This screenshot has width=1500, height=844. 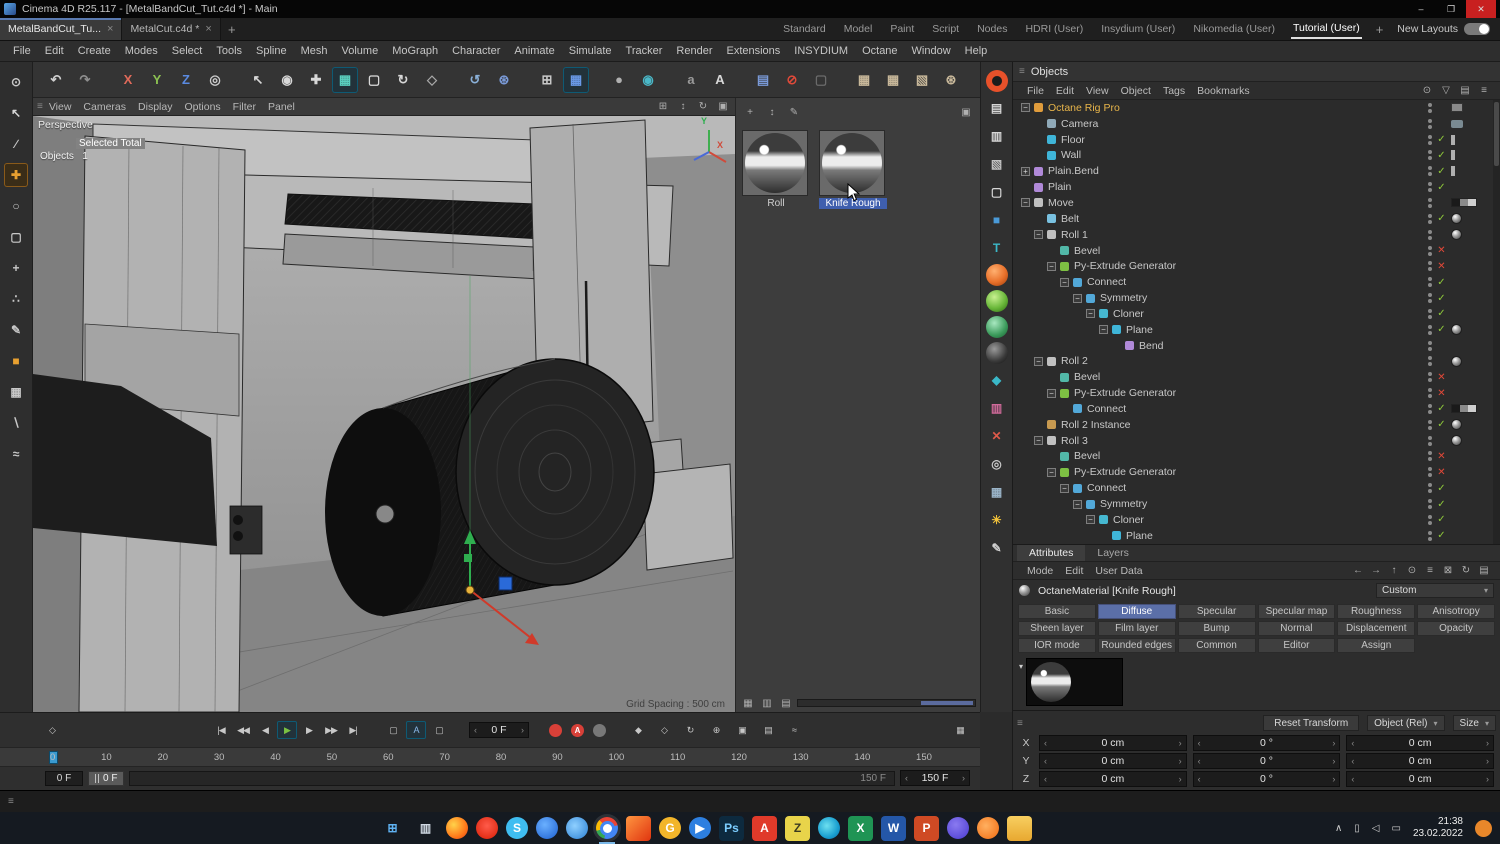 I want to click on tree-row: Plain, so click(x=1256, y=187).